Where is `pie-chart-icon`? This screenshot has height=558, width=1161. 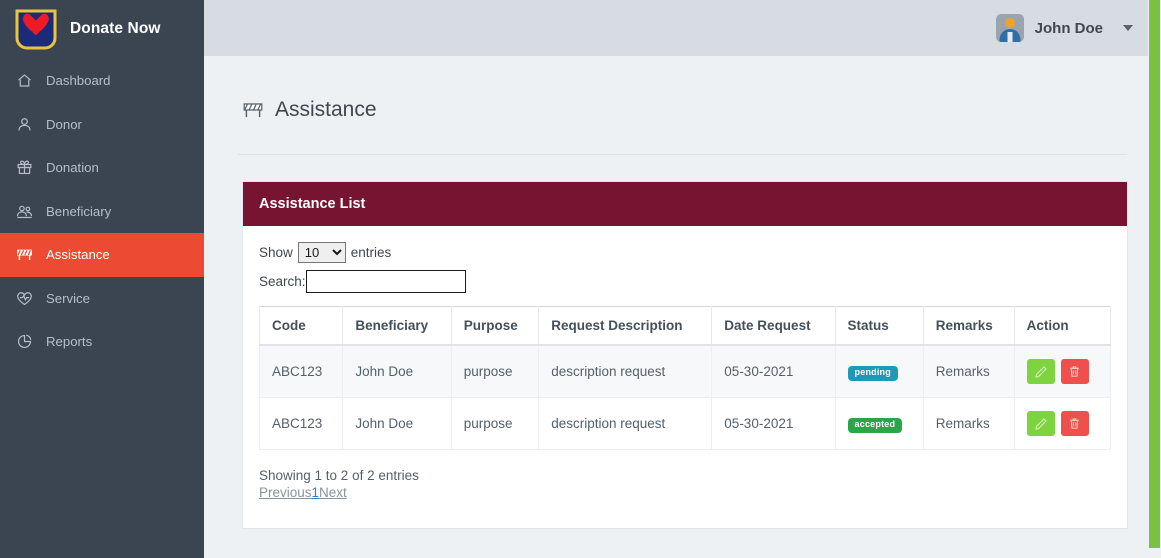
pie-chart-icon is located at coordinates (24, 341).